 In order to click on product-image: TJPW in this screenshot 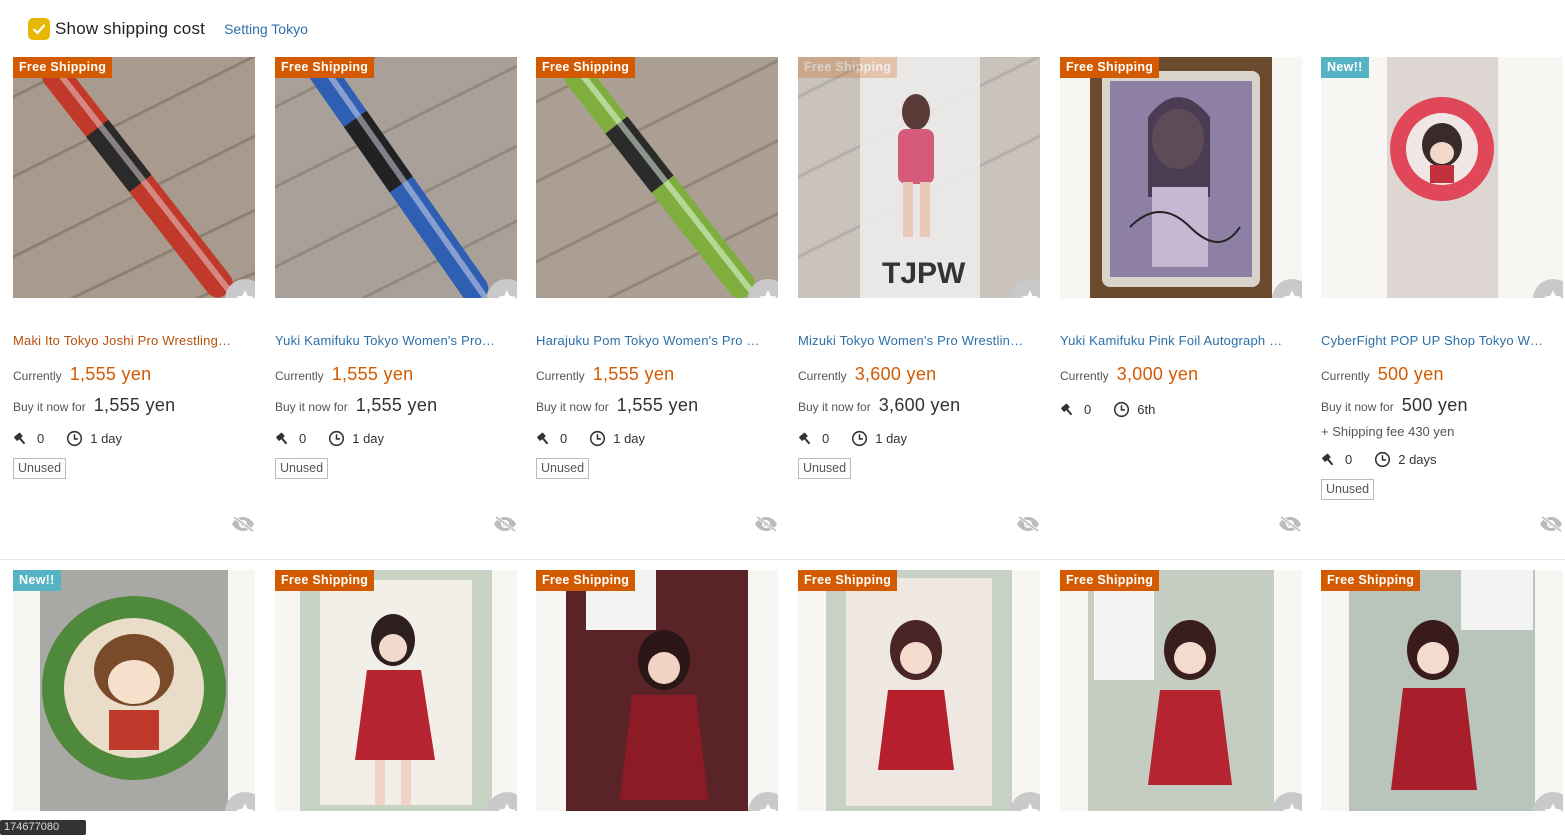, I will do `click(919, 177)`.